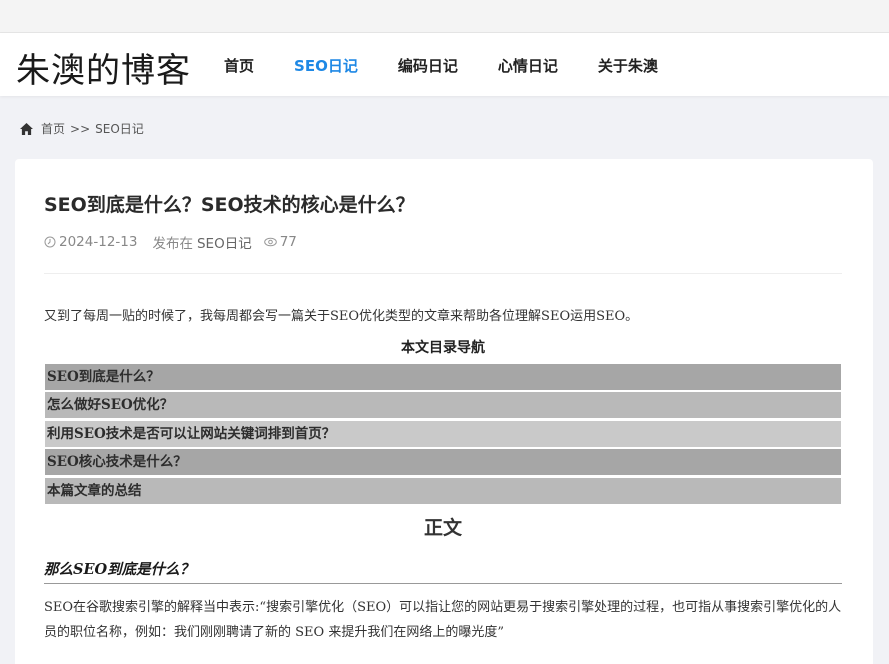  I want to click on view-count: 77, so click(288, 242).